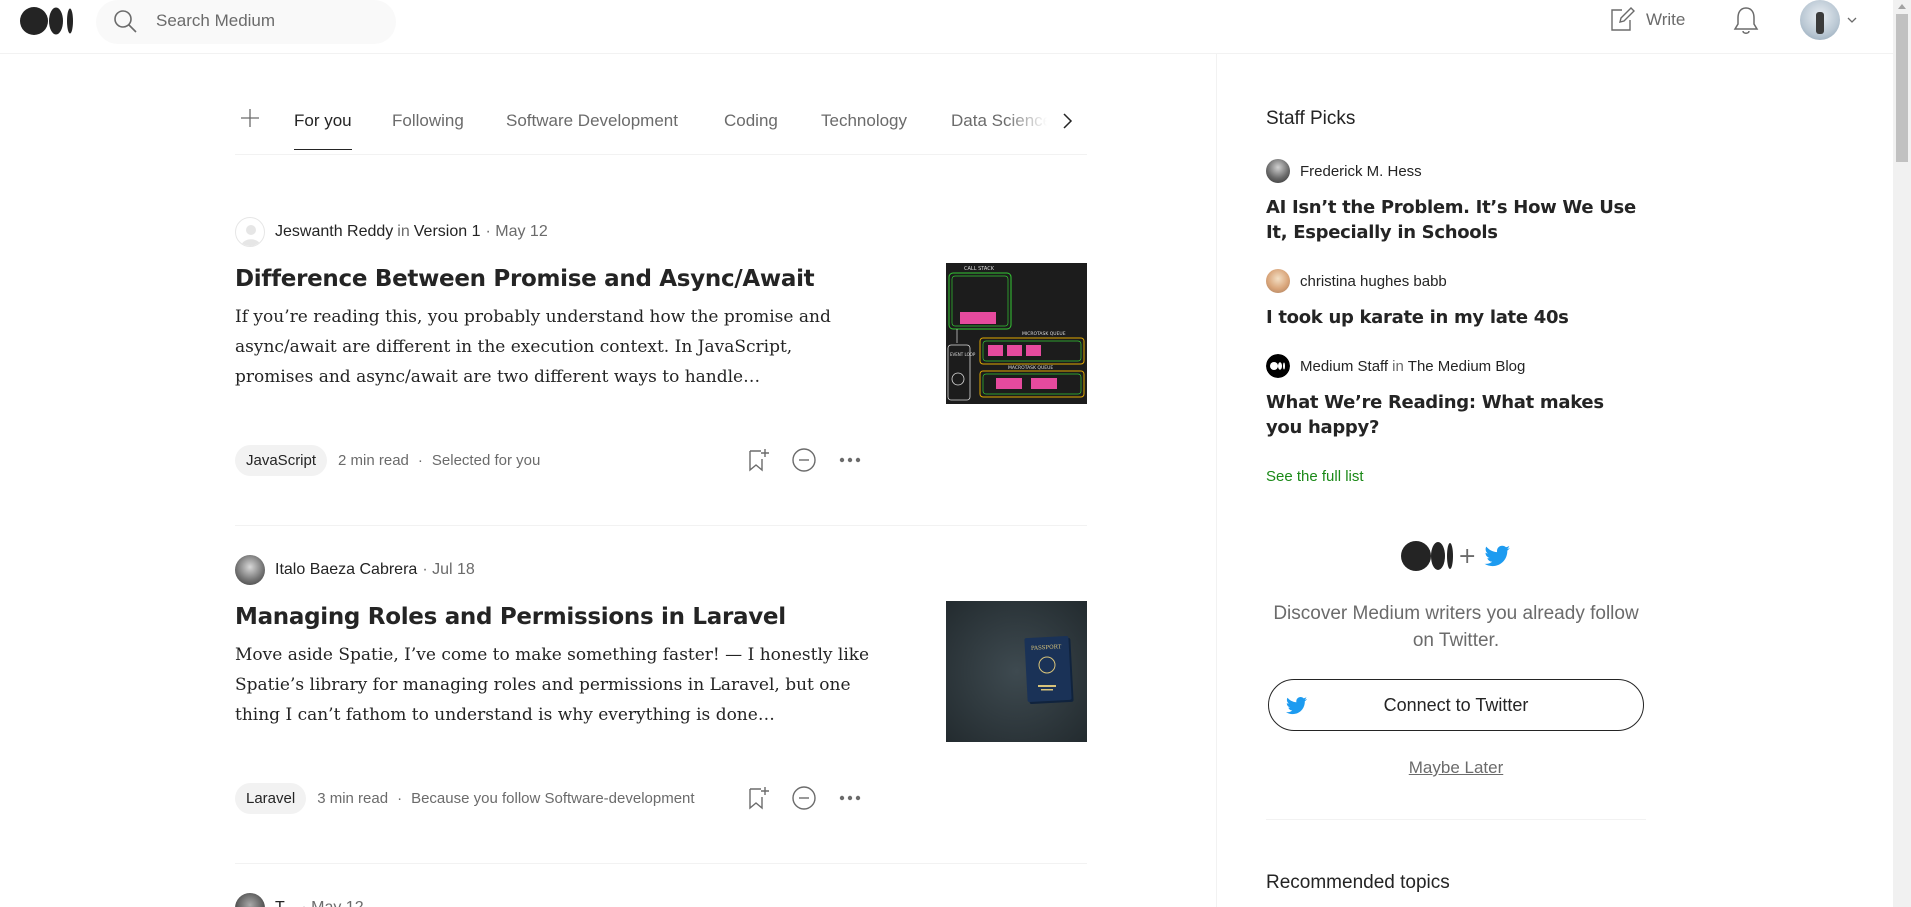 Image resolution: width=1911 pixels, height=907 pixels. Describe the element at coordinates (448, 569) in the screenshot. I see `publish-date: · Jul 18` at that location.